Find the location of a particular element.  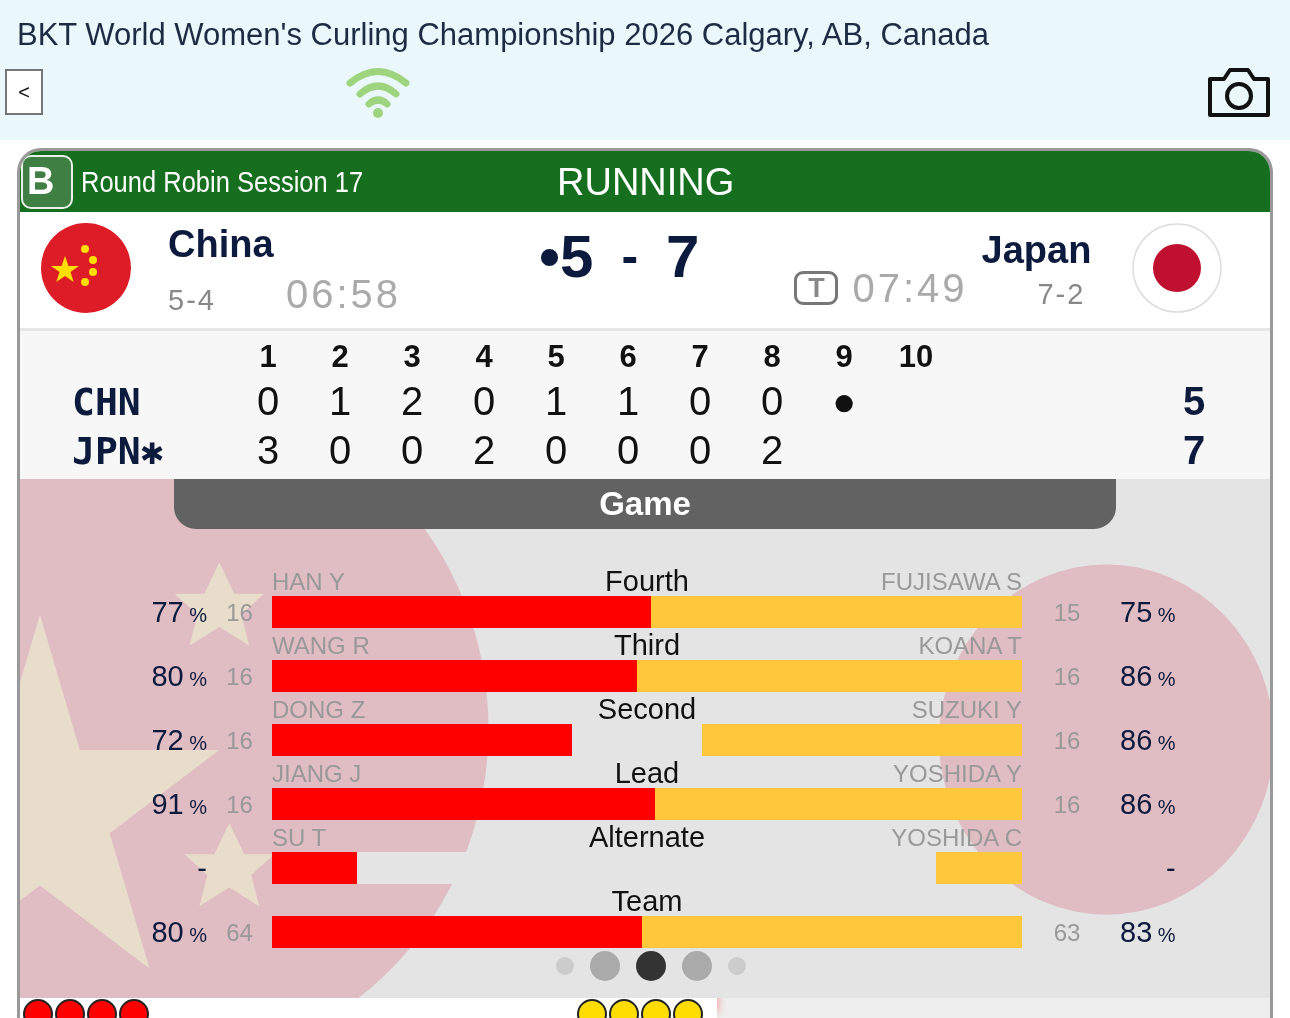

position-label: Lead is located at coordinates (647, 773).